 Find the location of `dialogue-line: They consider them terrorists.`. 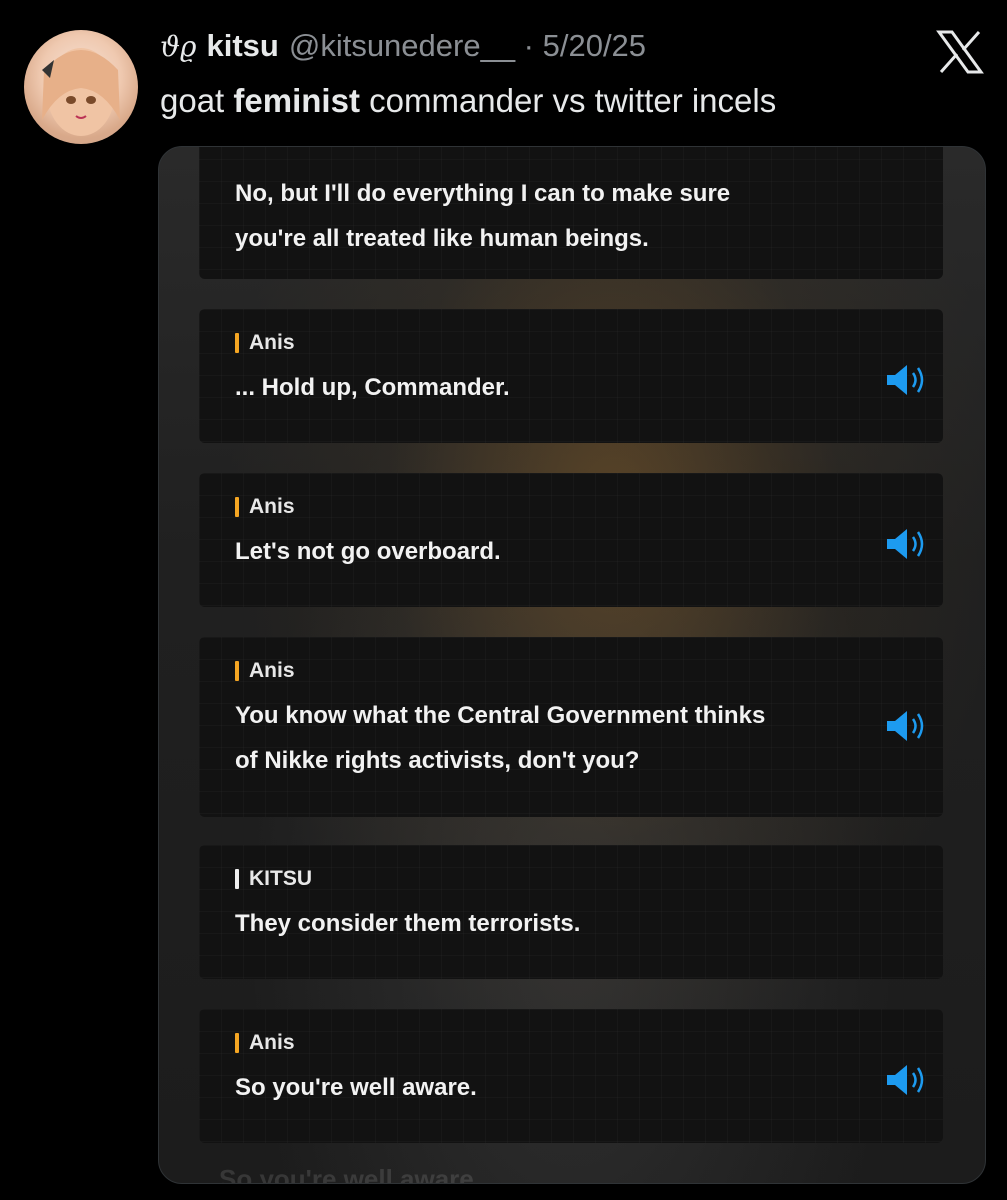

dialogue-line: They consider them terrorists. is located at coordinates (408, 923).